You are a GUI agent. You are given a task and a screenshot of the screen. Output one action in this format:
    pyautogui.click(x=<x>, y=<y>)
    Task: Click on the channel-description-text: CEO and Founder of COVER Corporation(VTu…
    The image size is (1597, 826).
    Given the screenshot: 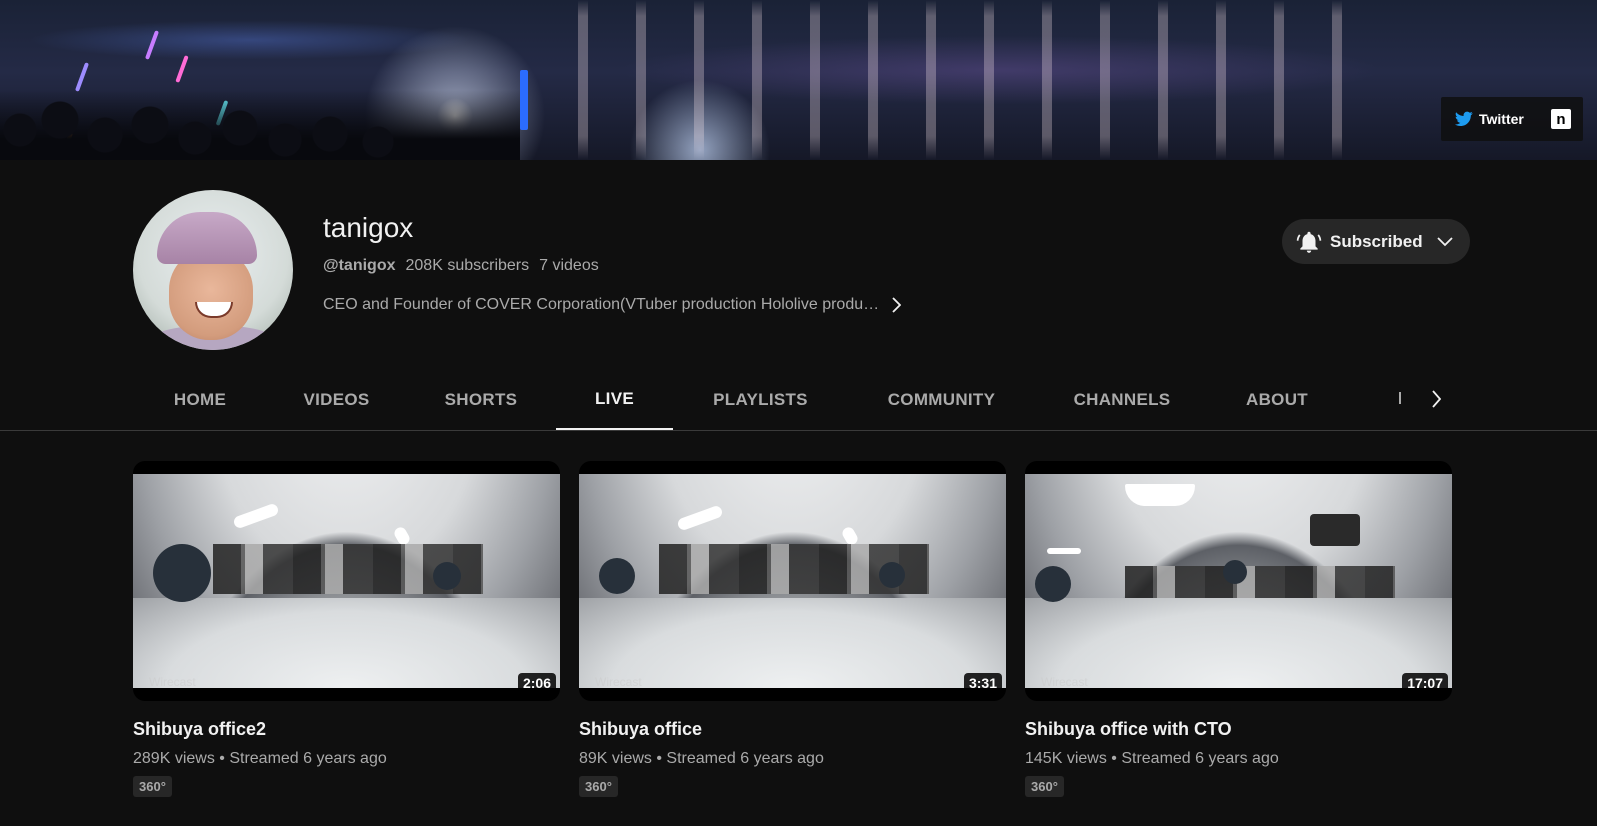 What is the action you would take?
    pyautogui.click(x=601, y=304)
    